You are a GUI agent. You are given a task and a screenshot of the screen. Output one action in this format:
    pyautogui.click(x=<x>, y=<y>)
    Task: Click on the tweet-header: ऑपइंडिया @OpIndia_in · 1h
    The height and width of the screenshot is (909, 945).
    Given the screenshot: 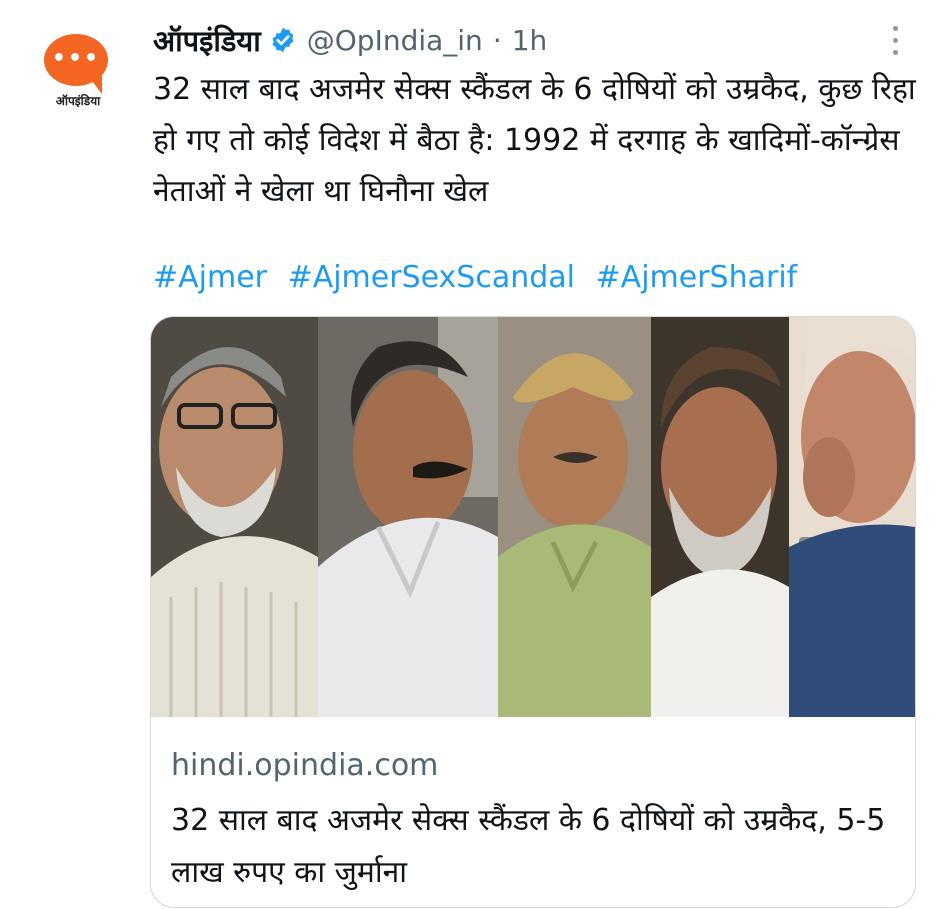 What is the action you would take?
    pyautogui.click(x=350, y=40)
    